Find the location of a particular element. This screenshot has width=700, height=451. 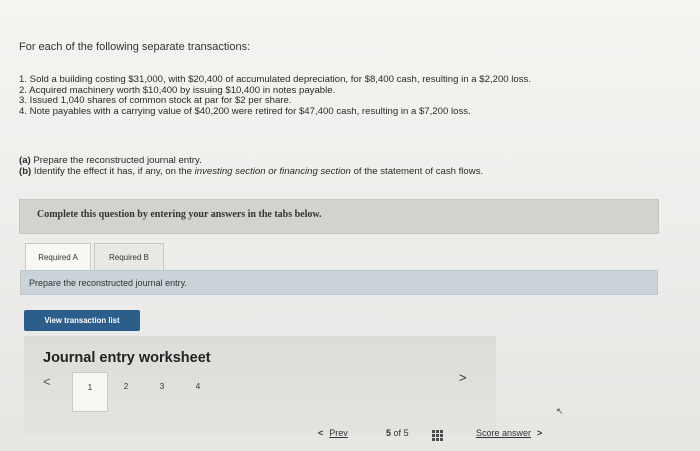

worksheet-page-2: 2 is located at coordinates (126, 385).